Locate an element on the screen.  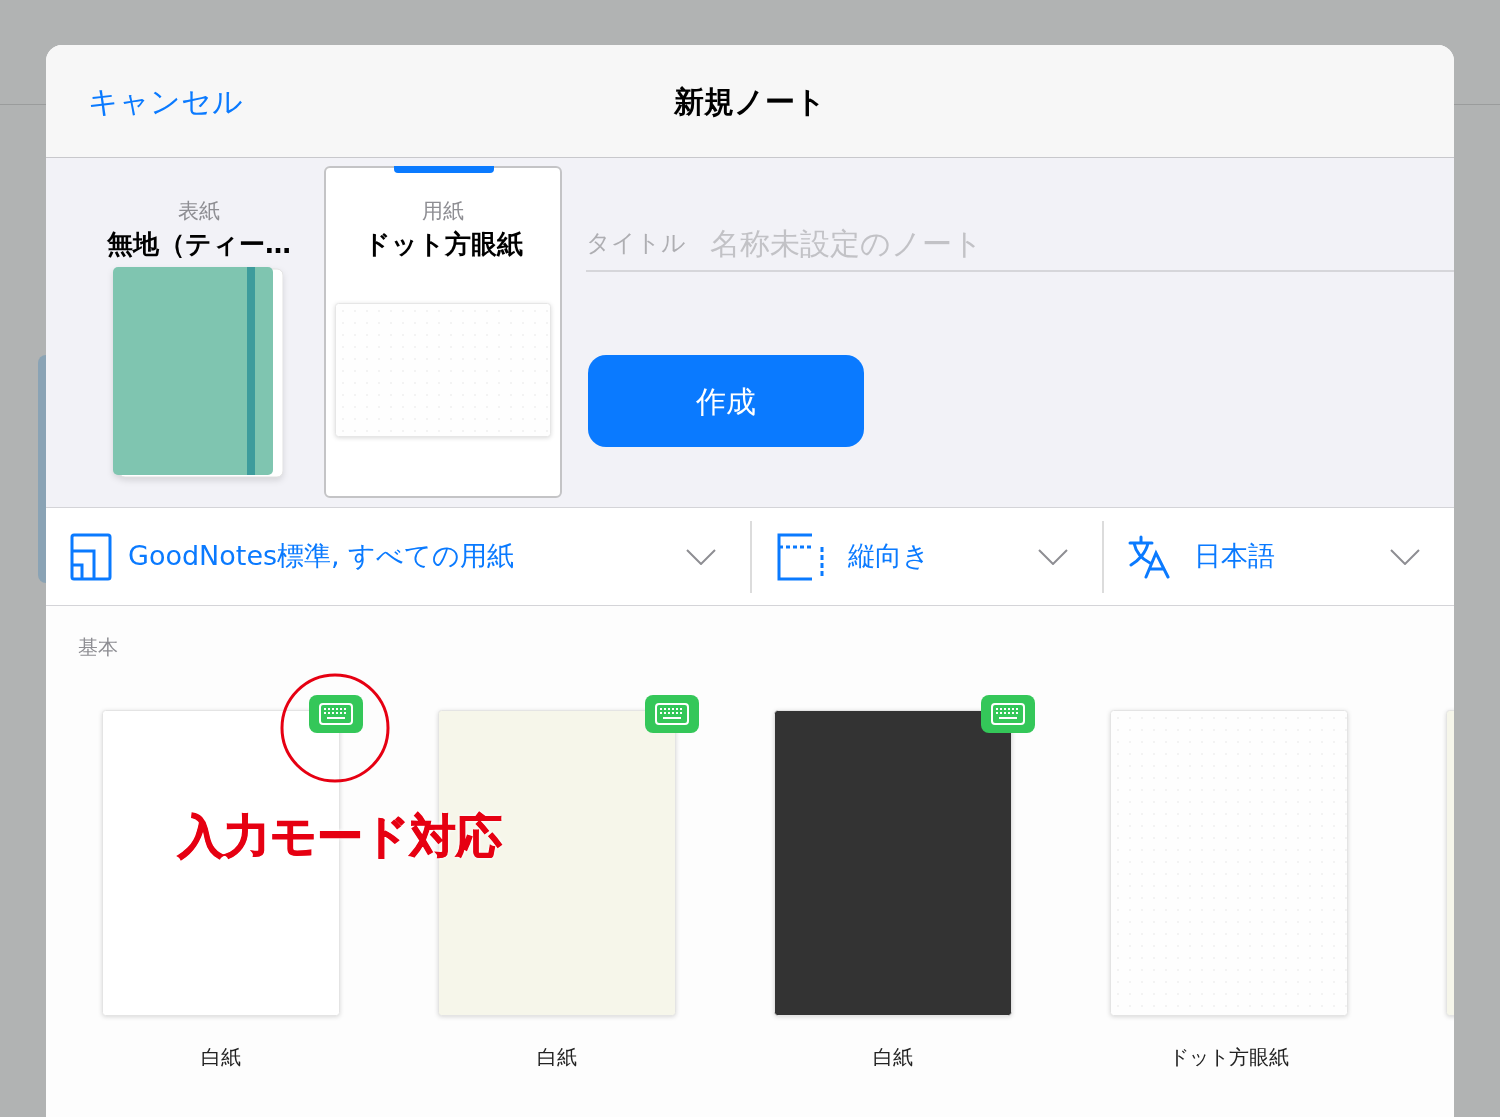
selector-card: 用紙 ドット方眼紙 is located at coordinates (443, 332).